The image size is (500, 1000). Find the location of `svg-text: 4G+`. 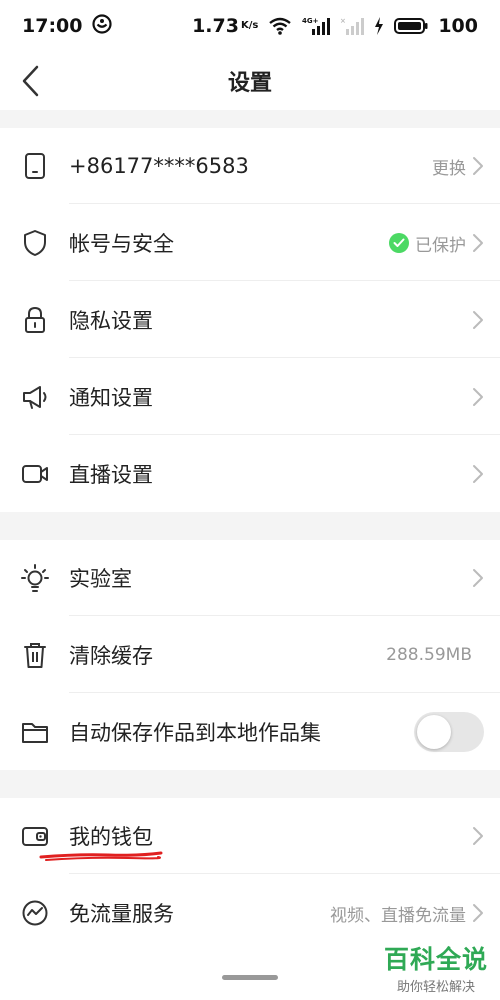

svg-text: 4G+ is located at coordinates (310, 21).